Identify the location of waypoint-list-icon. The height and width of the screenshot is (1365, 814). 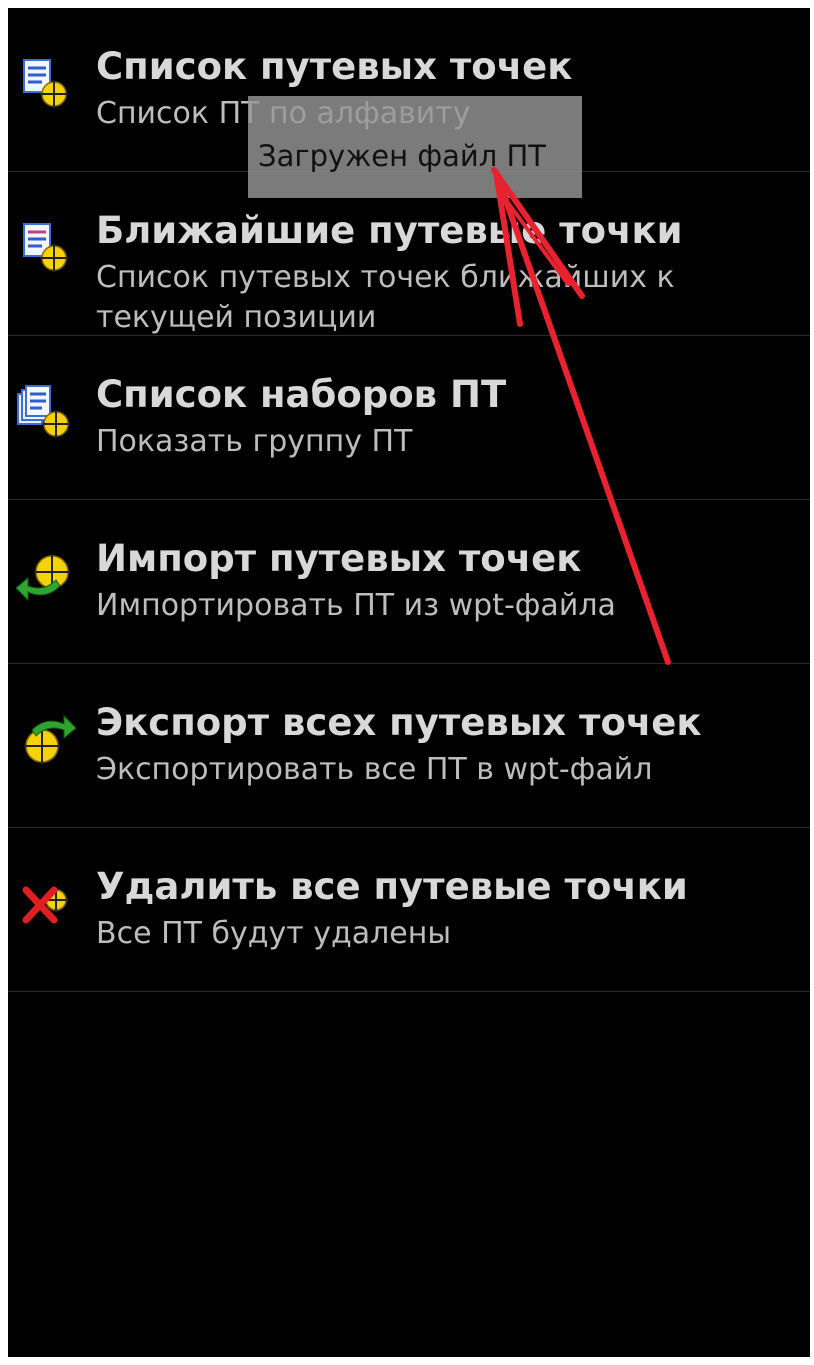
(46, 84).